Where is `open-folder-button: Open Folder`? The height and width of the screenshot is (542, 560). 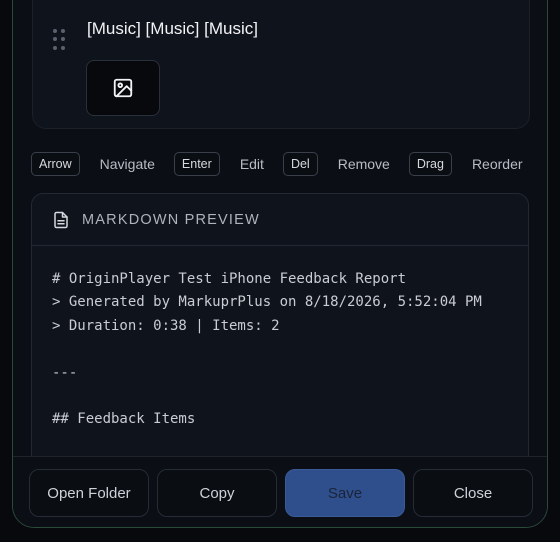 open-folder-button: Open Folder is located at coordinates (89, 493).